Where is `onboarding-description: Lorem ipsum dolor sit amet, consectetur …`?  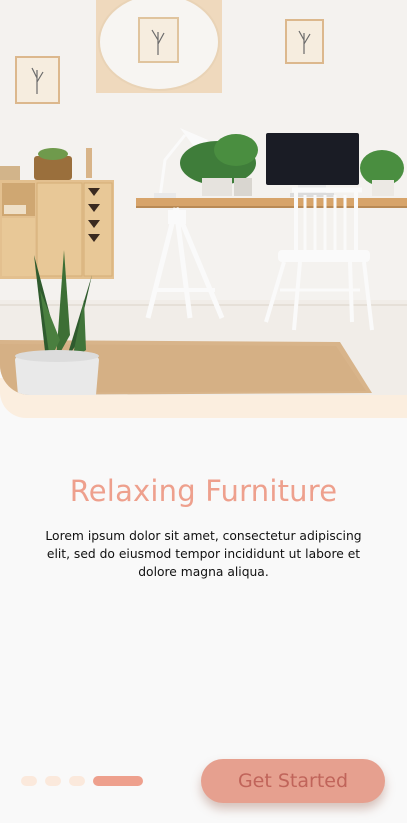 onboarding-description: Lorem ipsum dolor sit amet, consectetur … is located at coordinates (203, 554).